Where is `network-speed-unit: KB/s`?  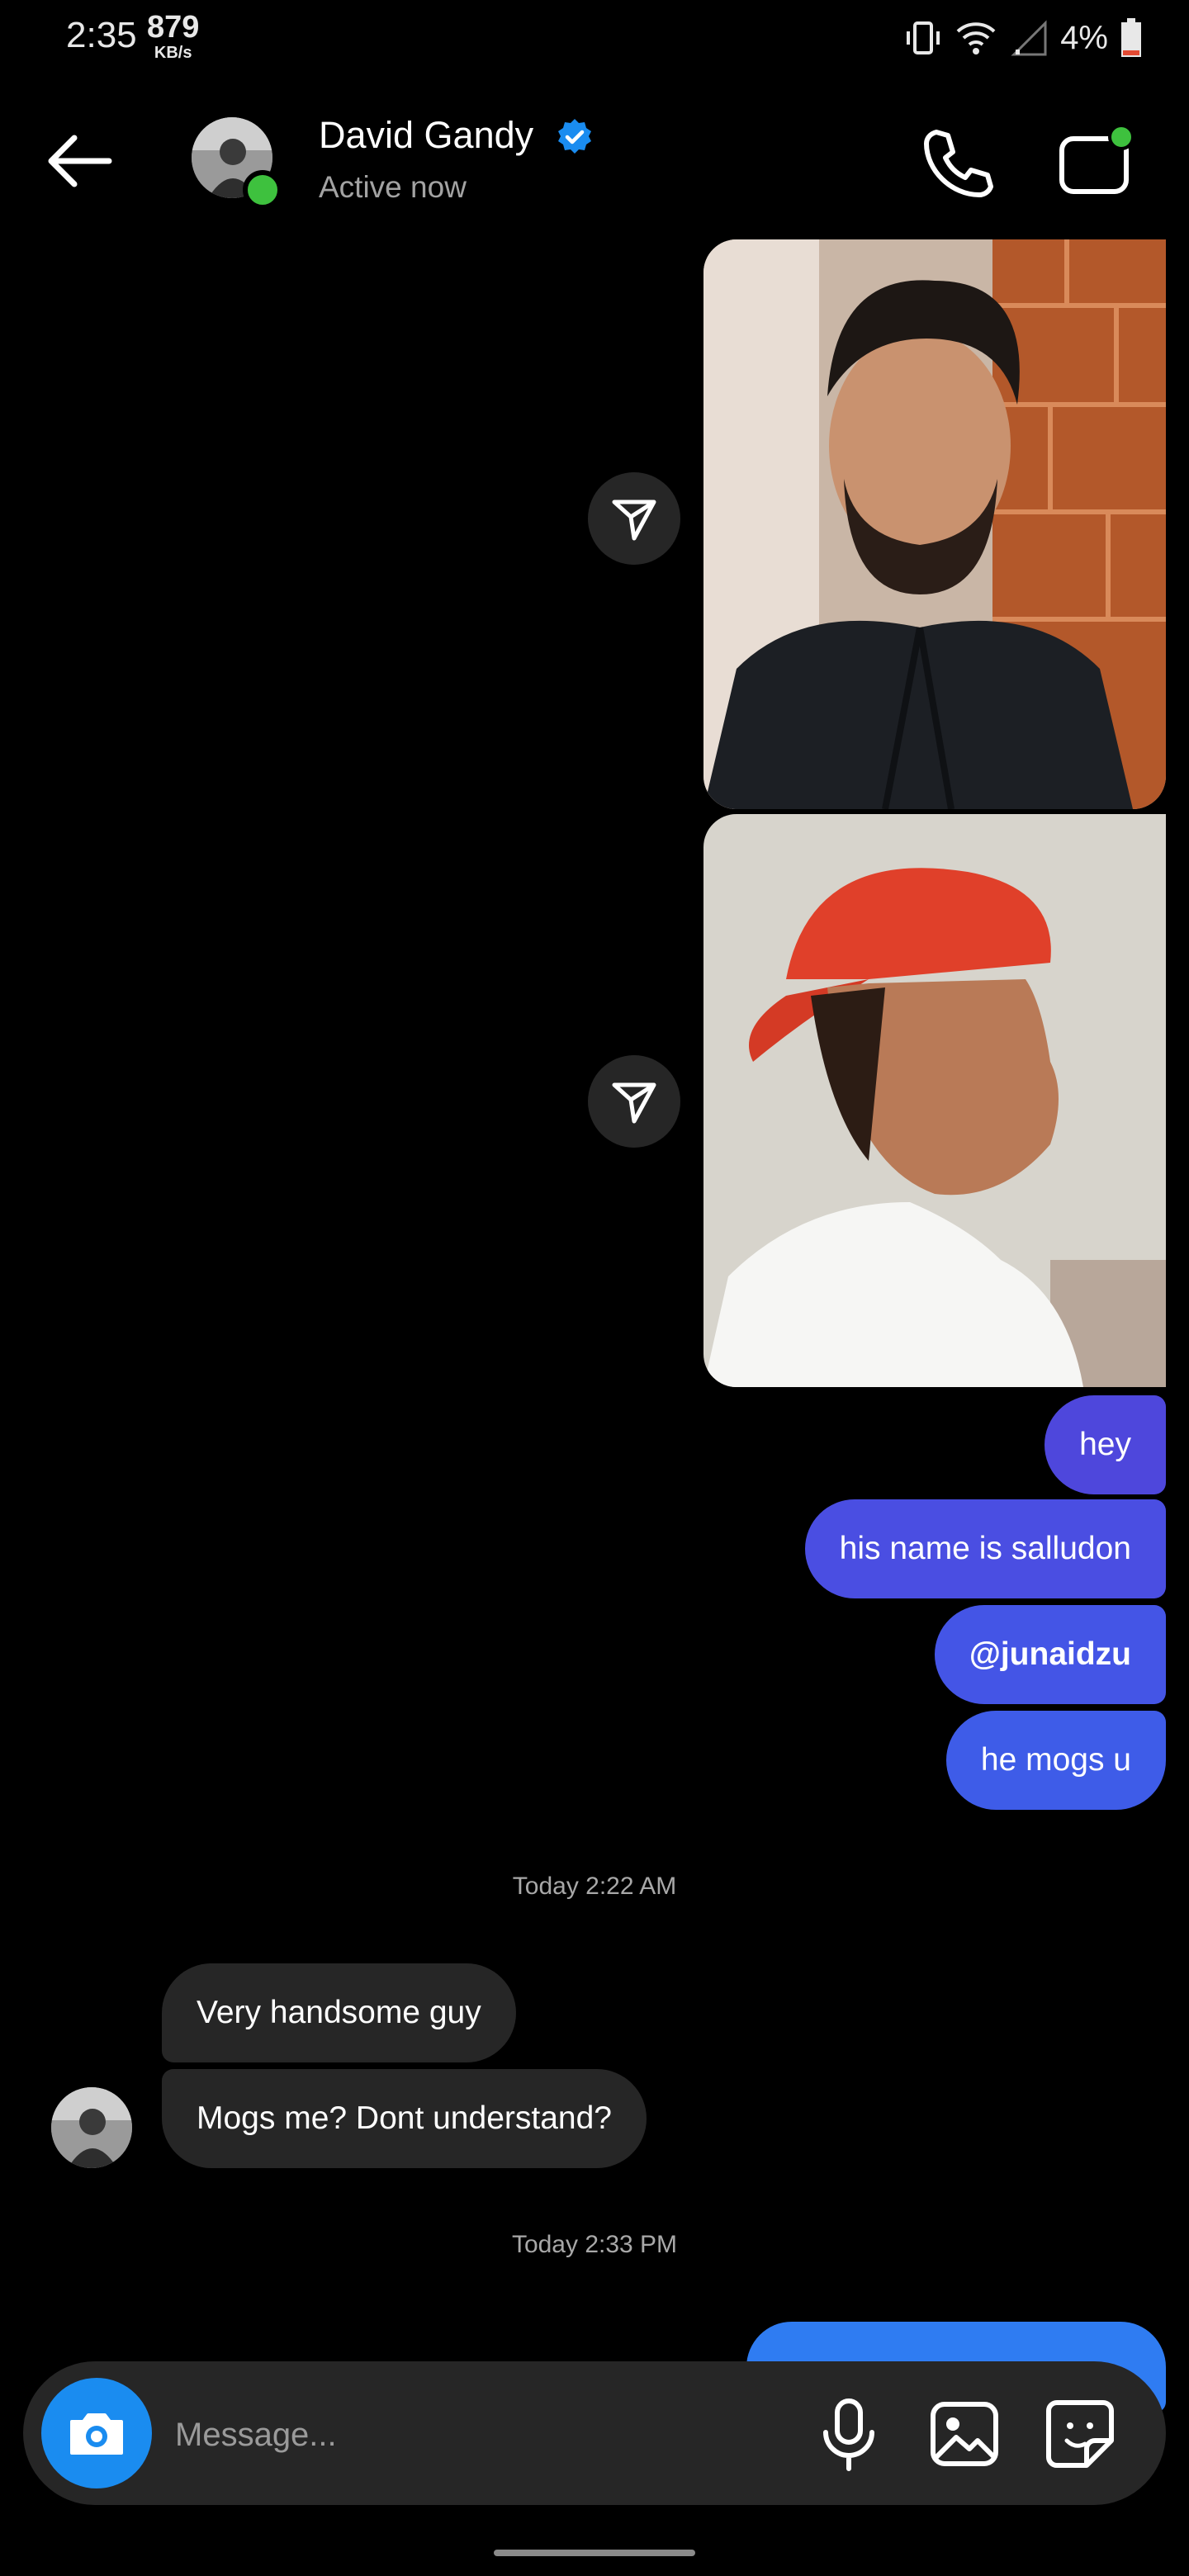
network-speed-unit: KB/s is located at coordinates (173, 53).